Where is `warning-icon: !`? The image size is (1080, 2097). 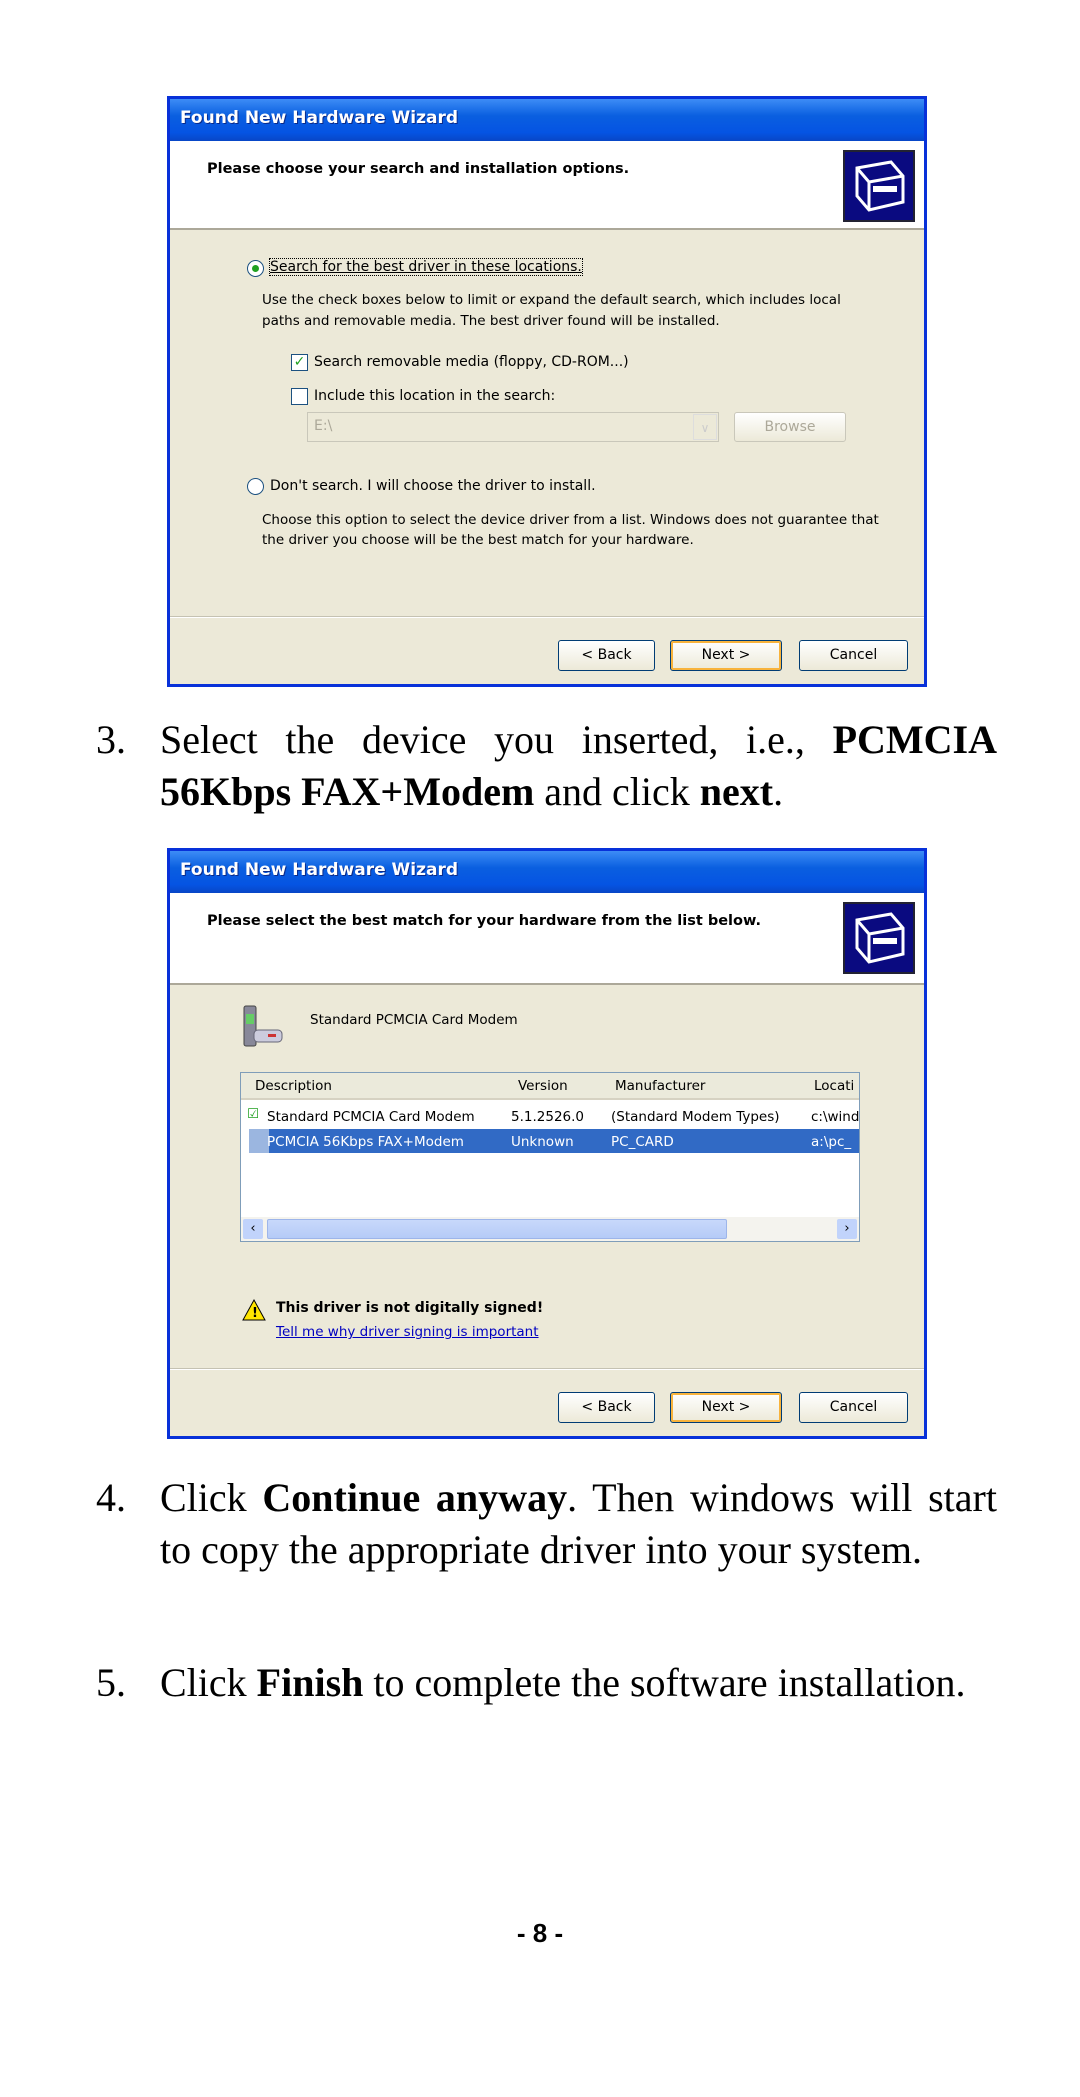
warning-icon: ! is located at coordinates (254, 1313).